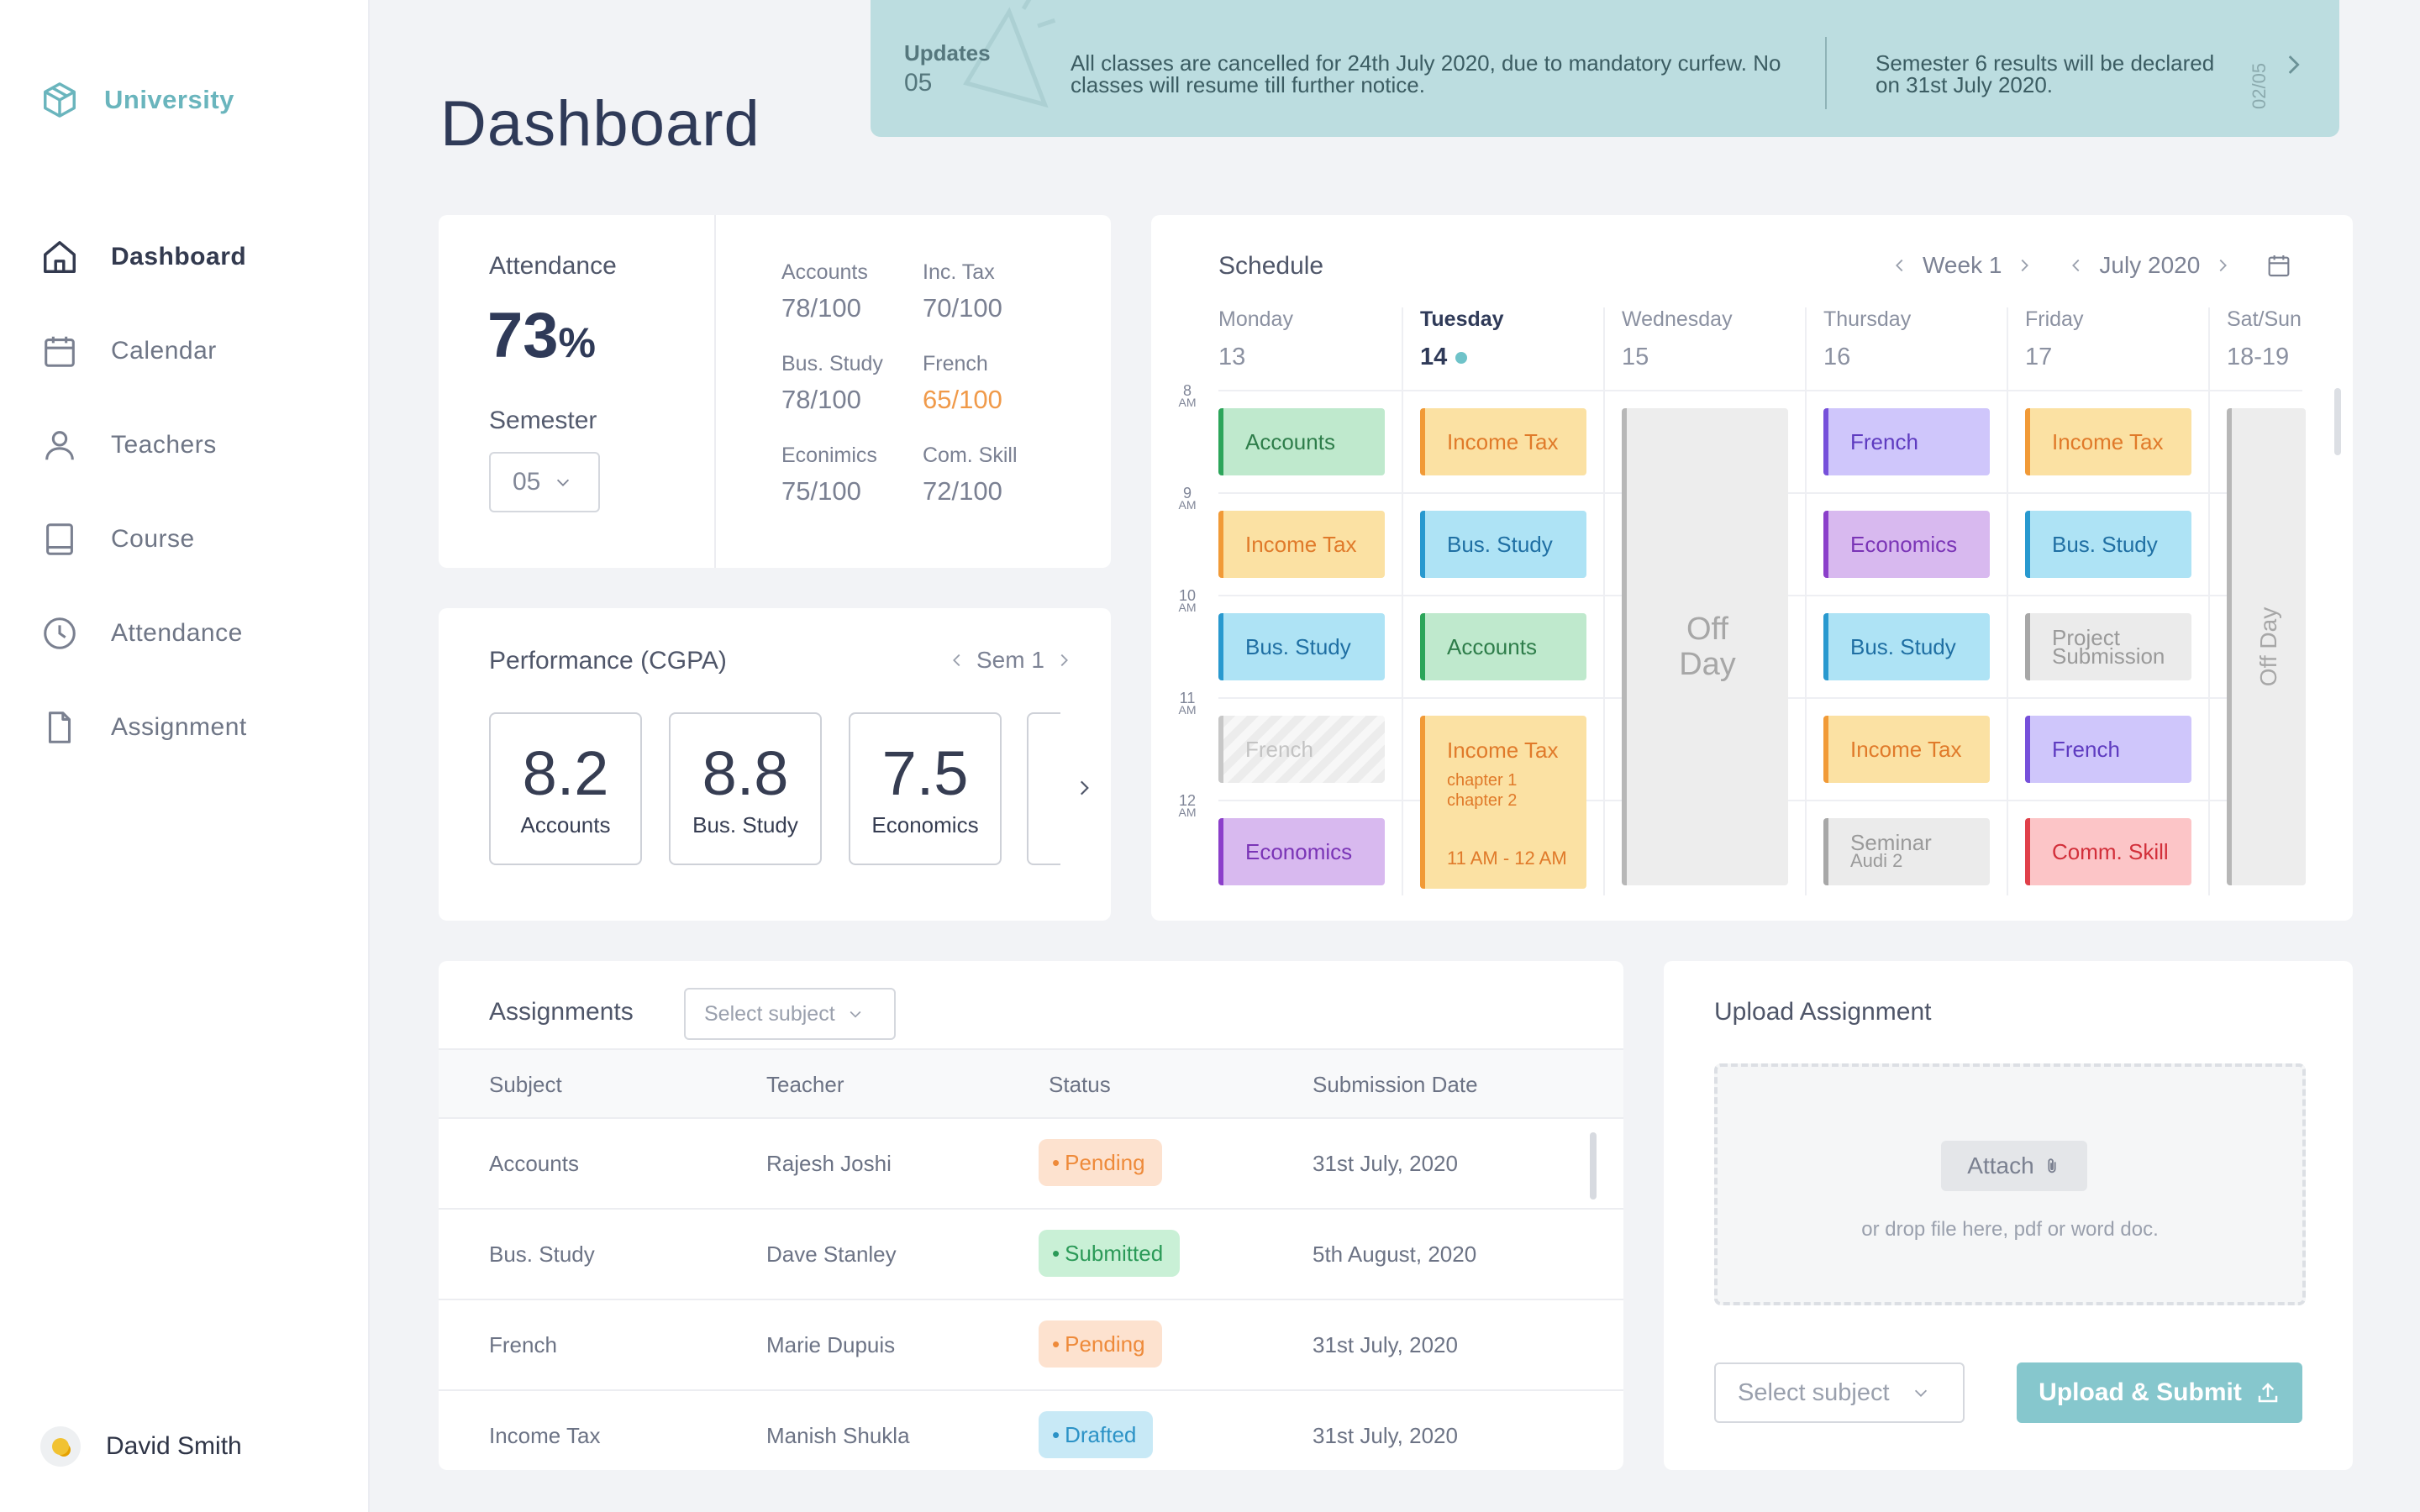 The width and height of the screenshot is (2420, 1512). Describe the element at coordinates (1823, 1012) in the screenshot. I see `upload-title: Upload Assignment` at that location.